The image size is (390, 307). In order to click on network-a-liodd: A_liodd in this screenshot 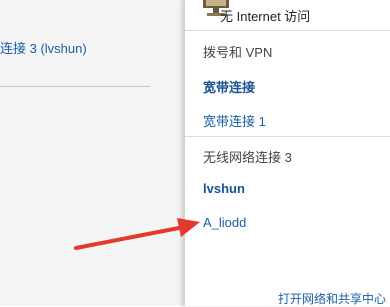, I will do `click(224, 222)`.